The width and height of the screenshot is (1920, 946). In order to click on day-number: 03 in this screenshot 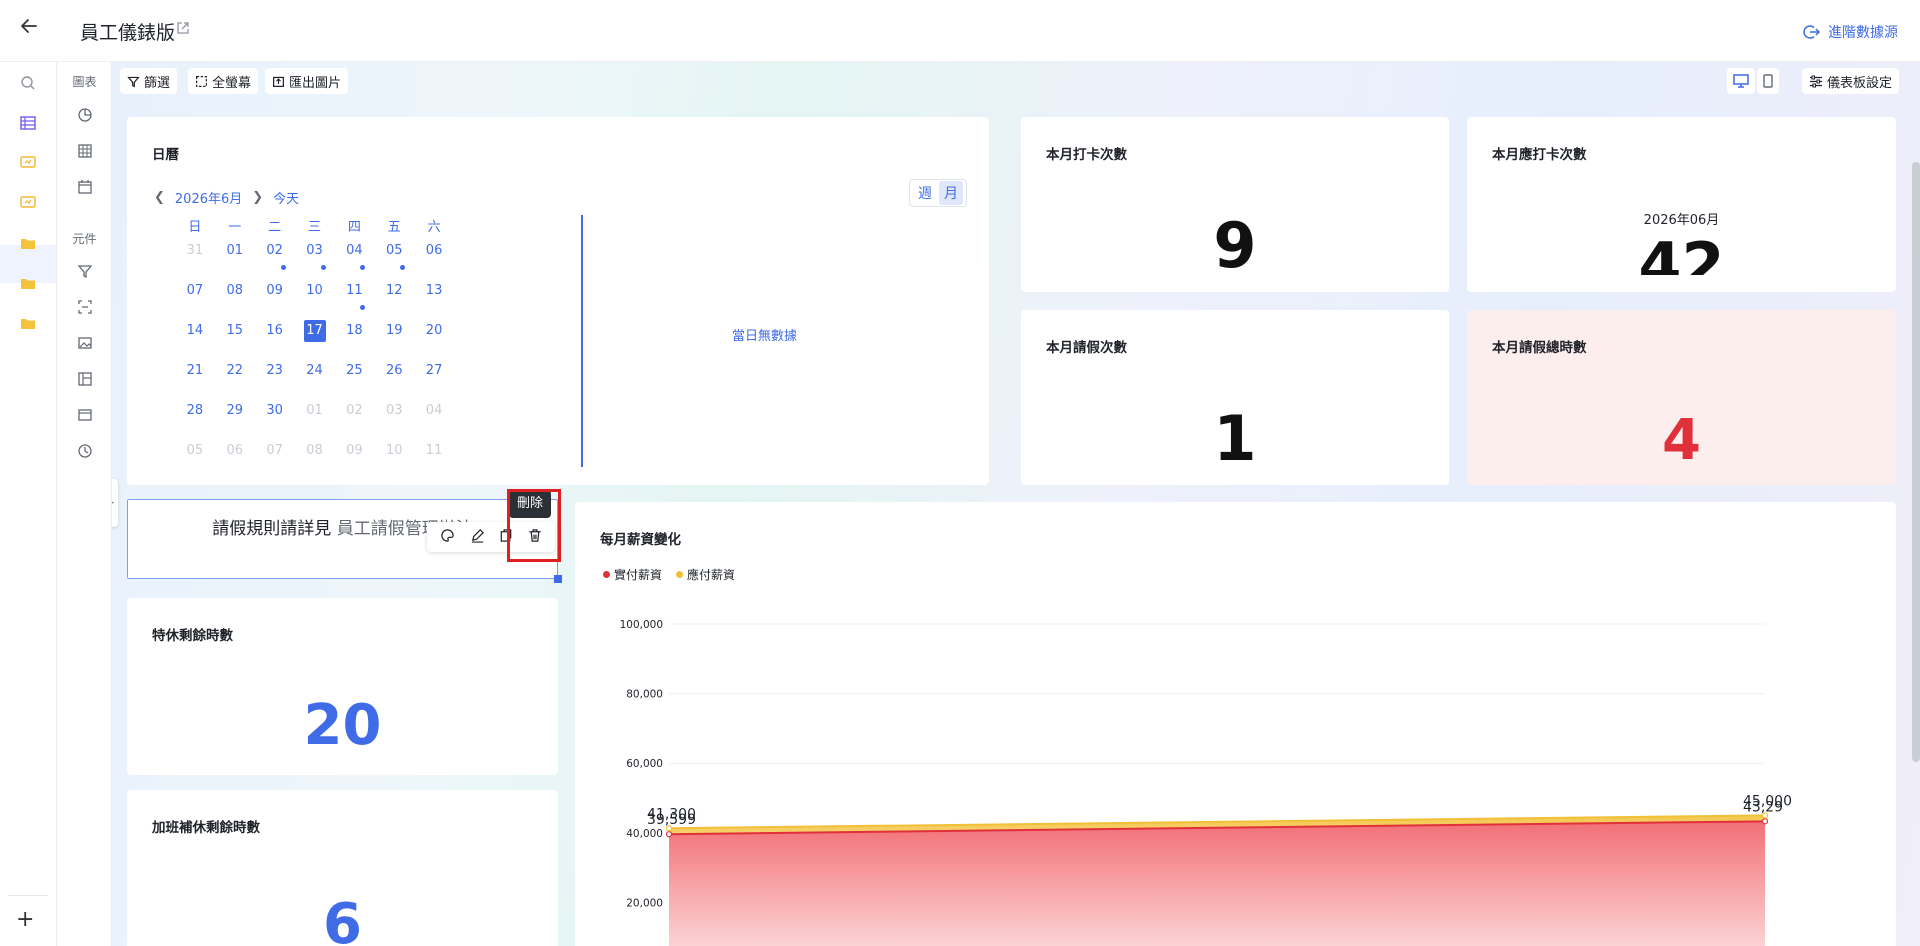, I will do `click(314, 250)`.